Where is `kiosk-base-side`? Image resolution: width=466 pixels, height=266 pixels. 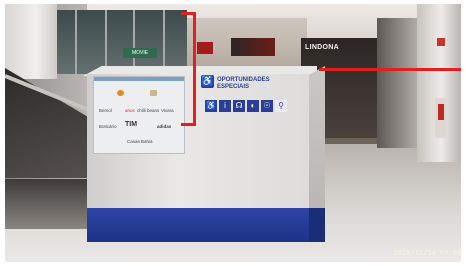
kiosk-base-side is located at coordinates (317, 225).